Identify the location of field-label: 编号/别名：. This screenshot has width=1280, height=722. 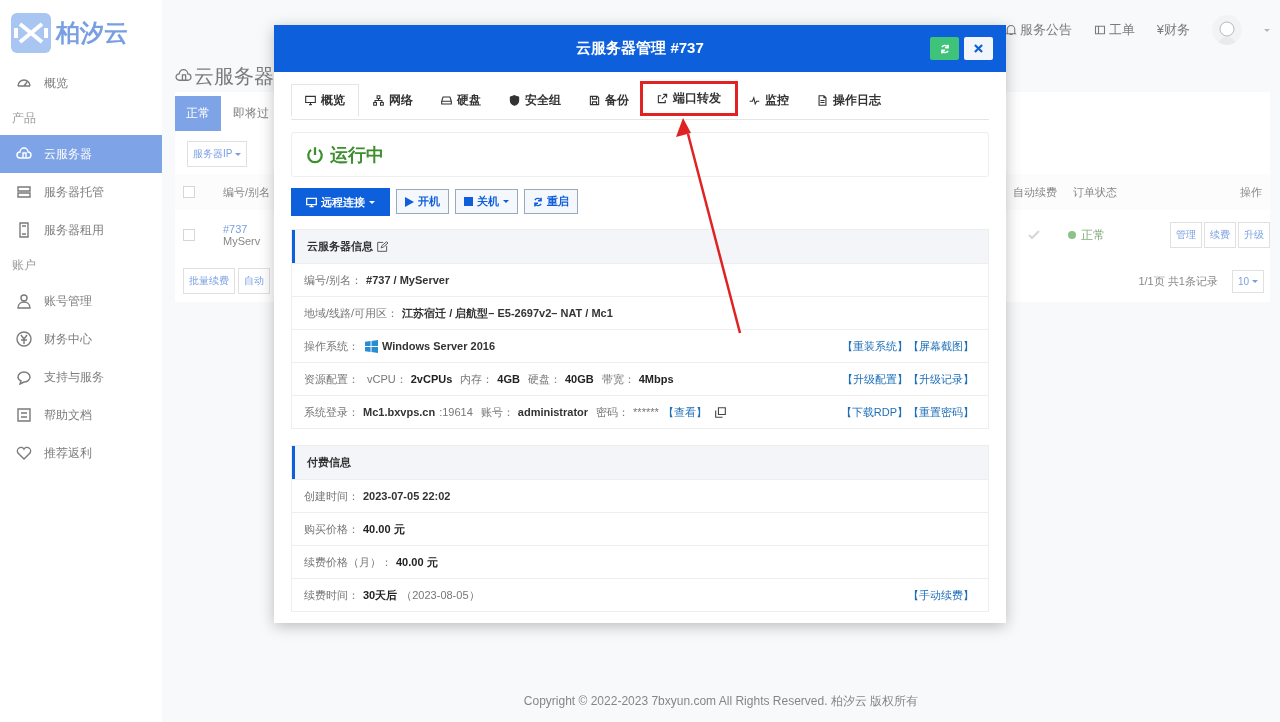
(333, 280).